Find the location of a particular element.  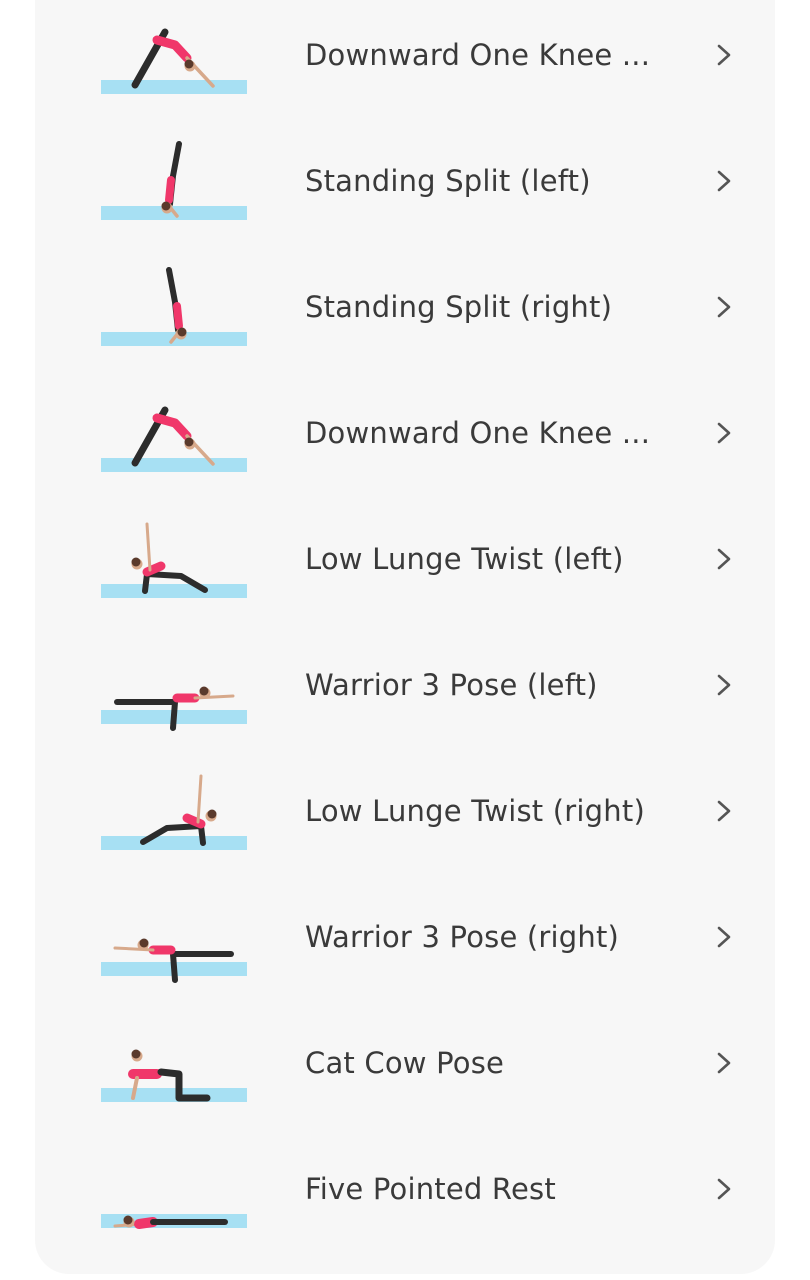

low-lunge-twist-right-pose-icon is located at coordinates (175, 818).